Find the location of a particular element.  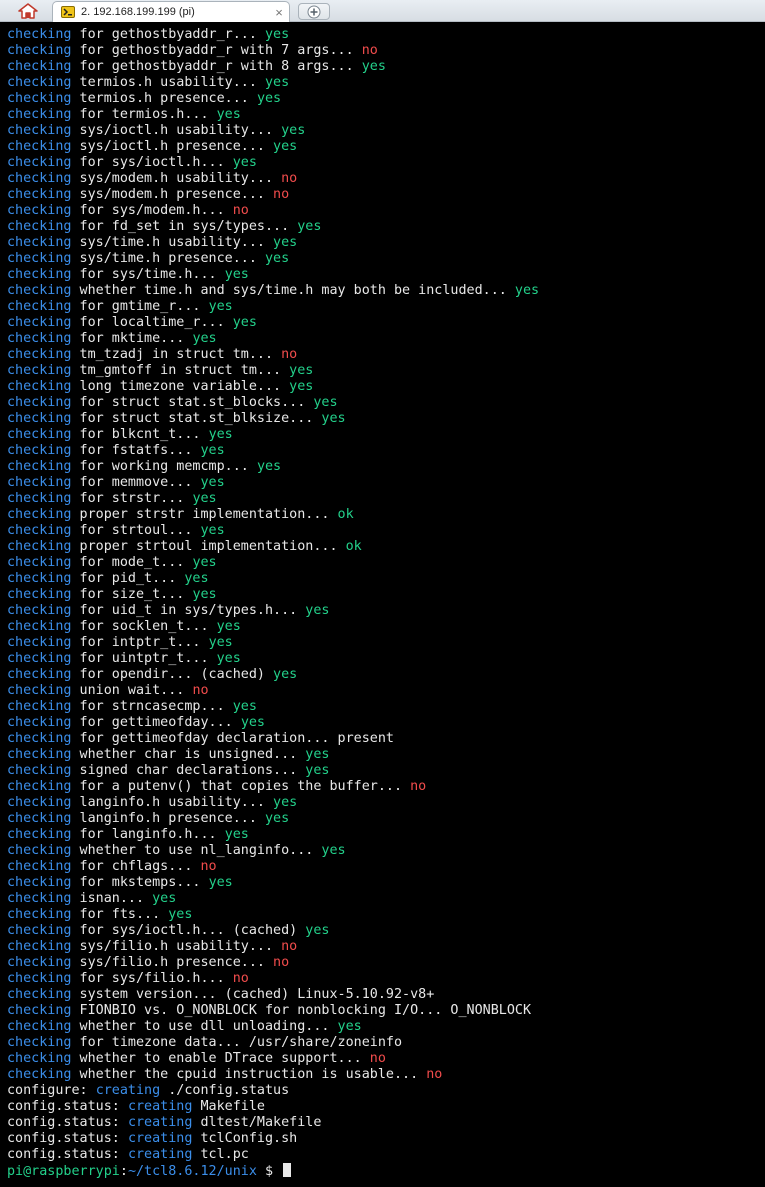

terminal-line: checking termios.h presence... yes is located at coordinates (386, 99).